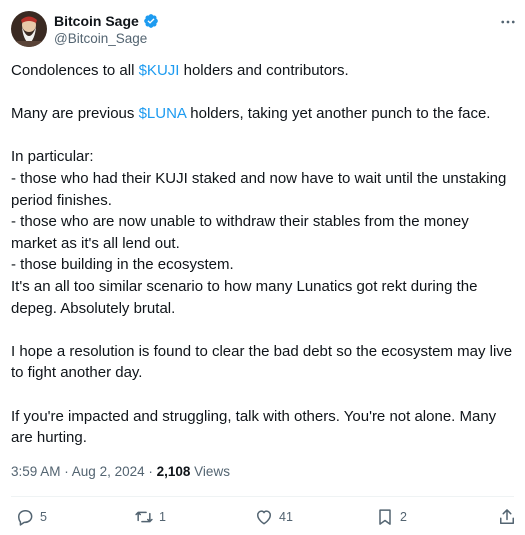 The image size is (525, 535). What do you see at coordinates (75, 70) in the screenshot?
I see `text-segment: Condolences to all` at bounding box center [75, 70].